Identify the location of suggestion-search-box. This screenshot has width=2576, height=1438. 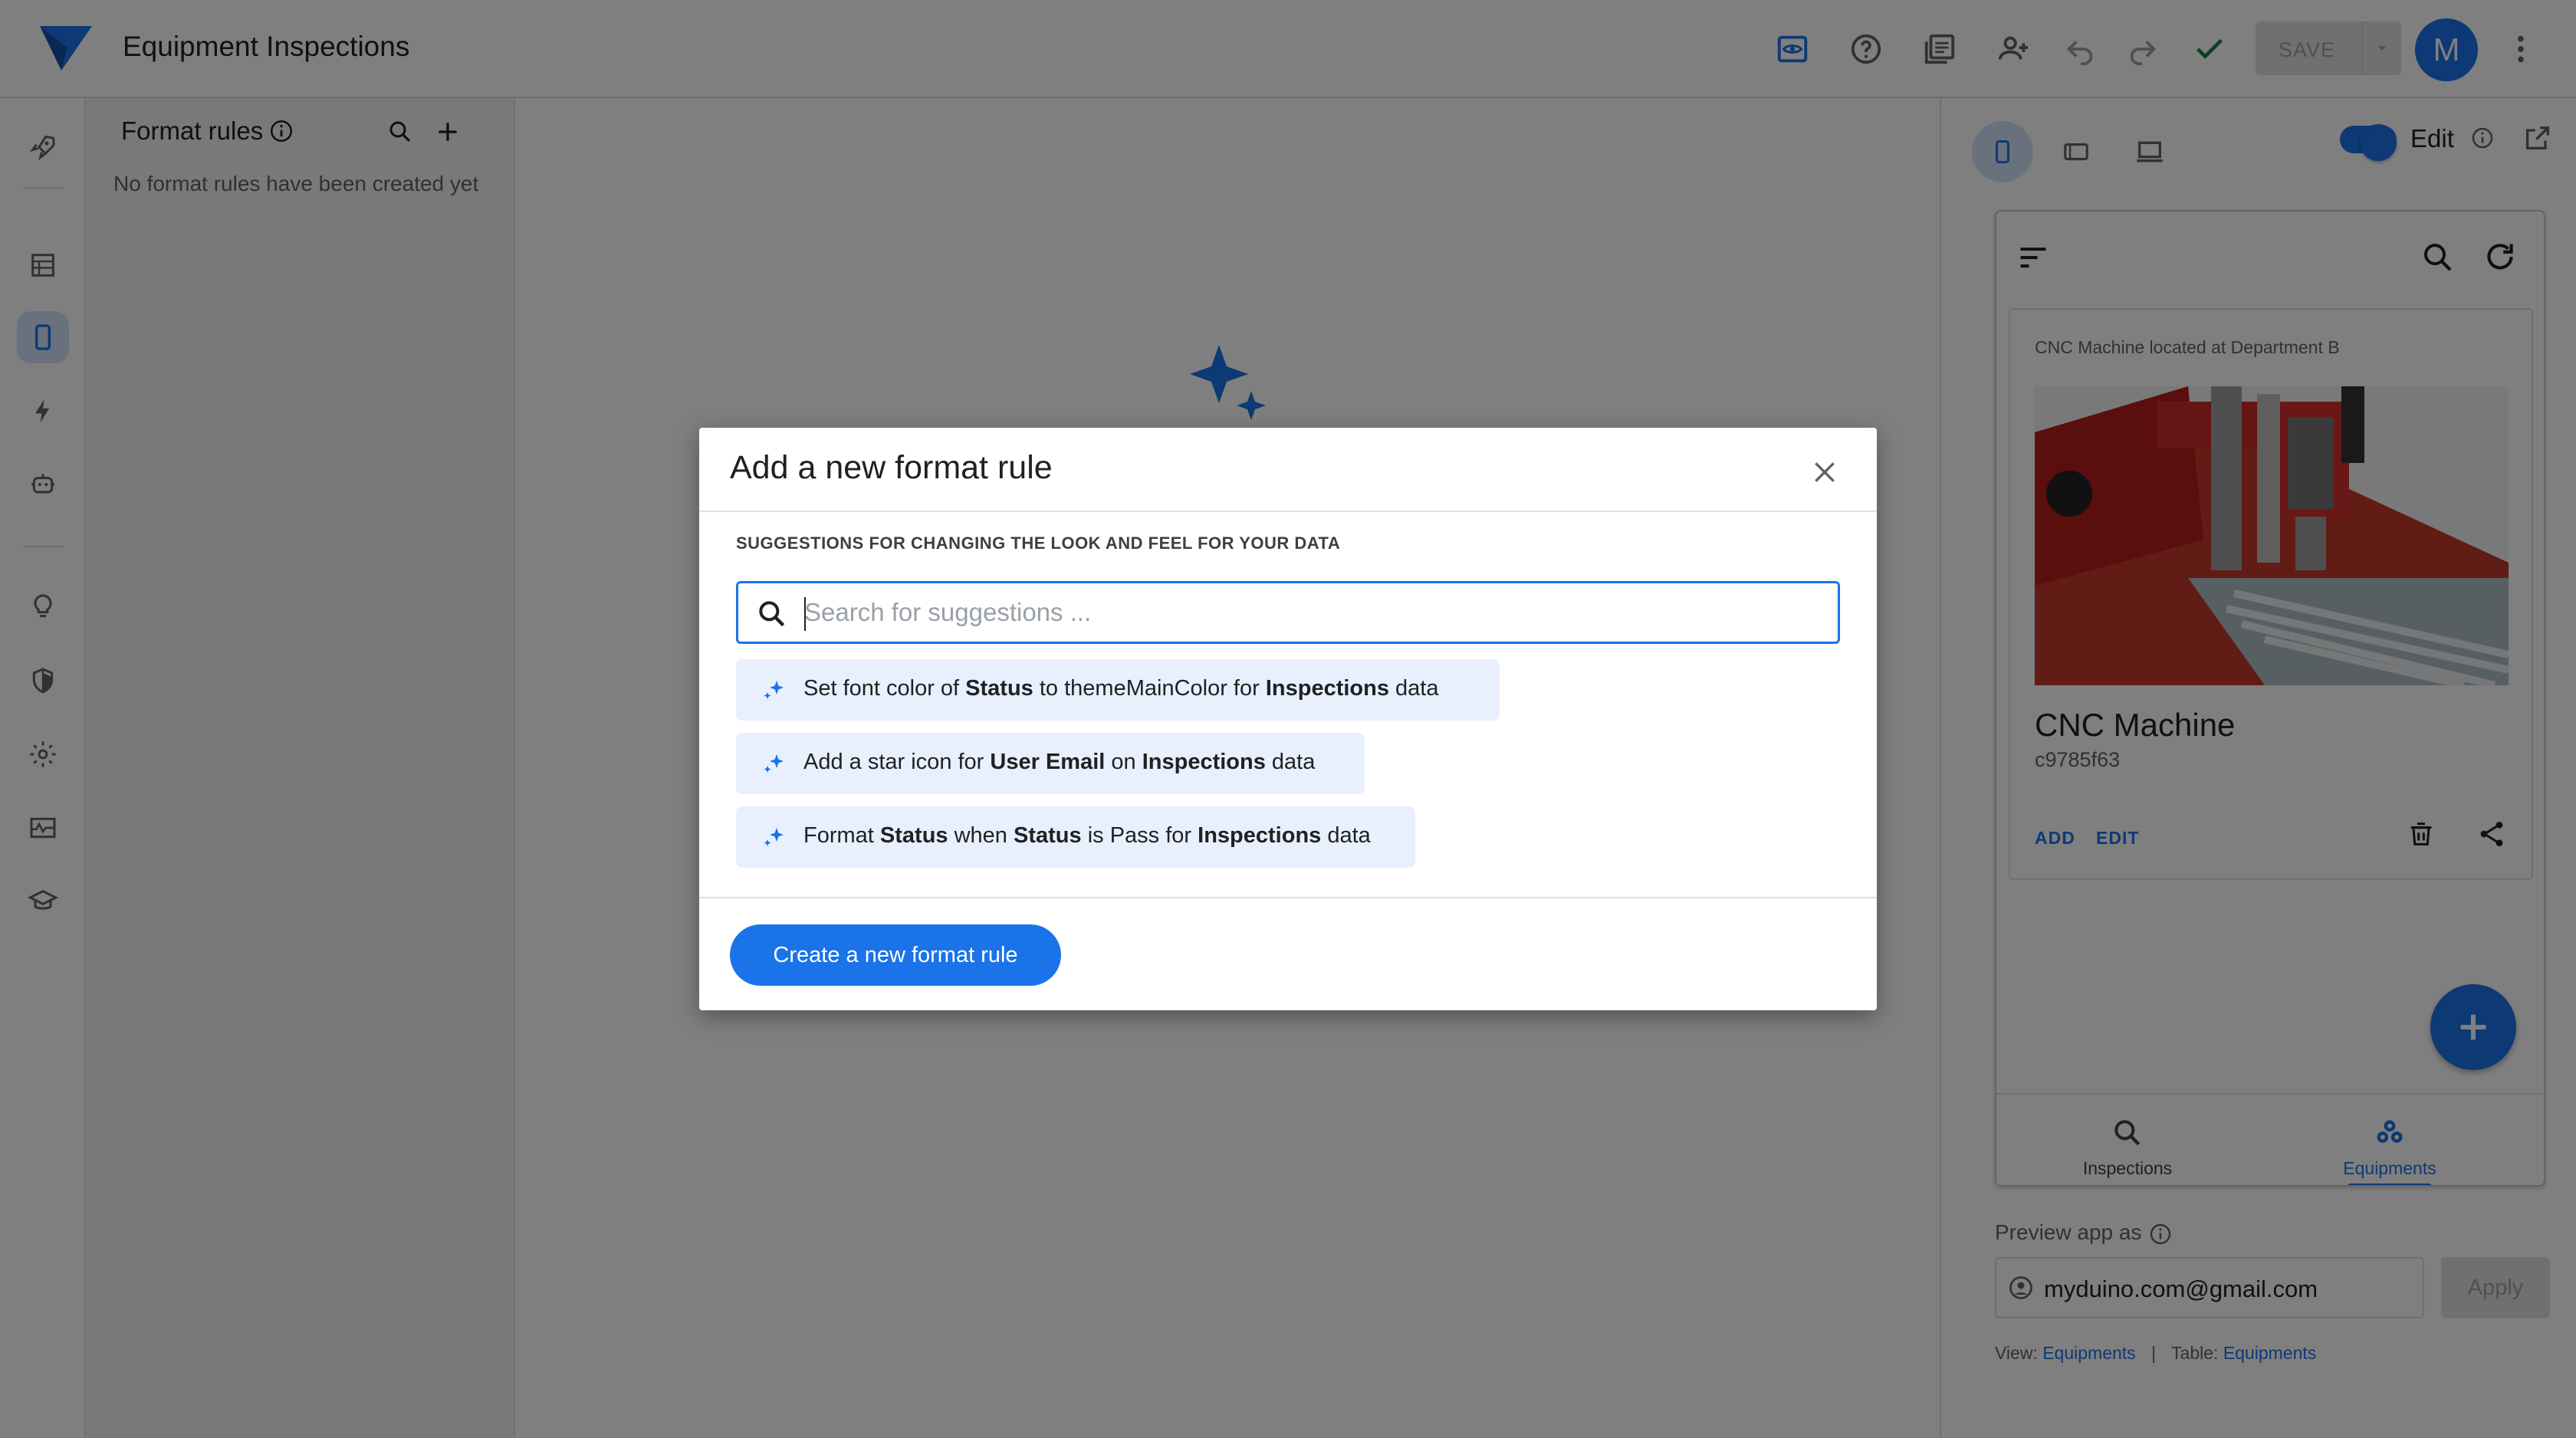
(1288, 612).